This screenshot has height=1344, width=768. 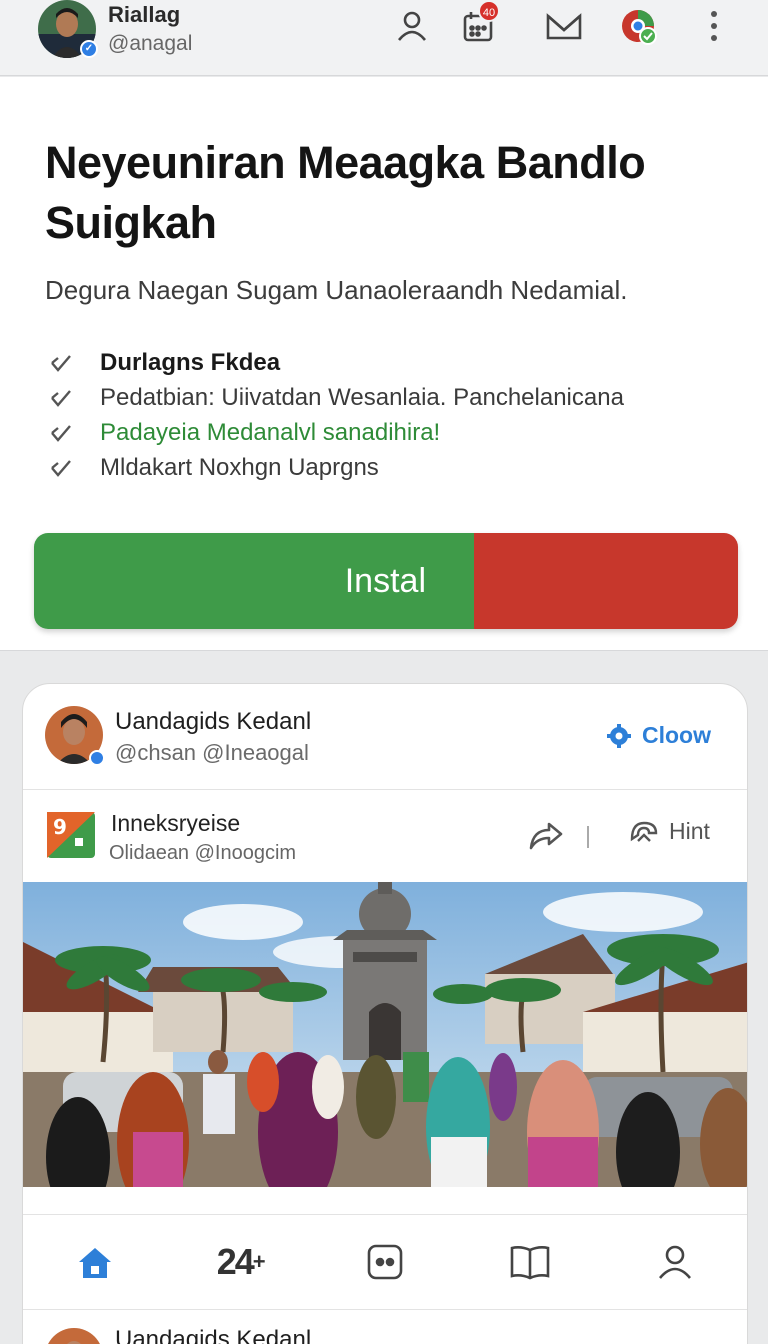 I want to click on feature-item: Durlagns Fkdea, so click(x=336, y=362).